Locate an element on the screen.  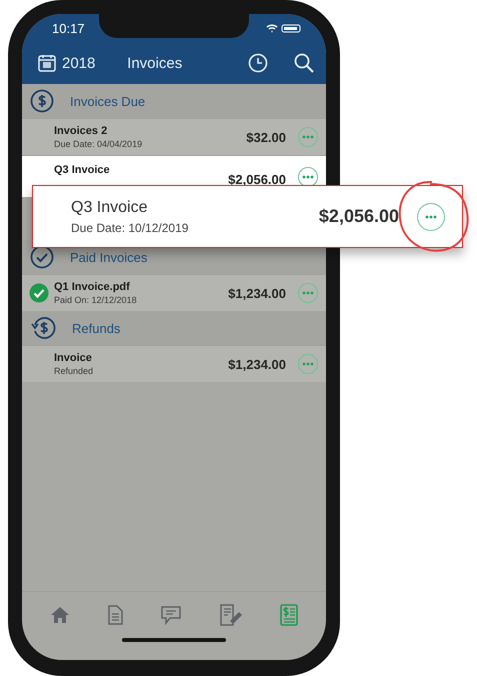
document-icon is located at coordinates (115, 615).